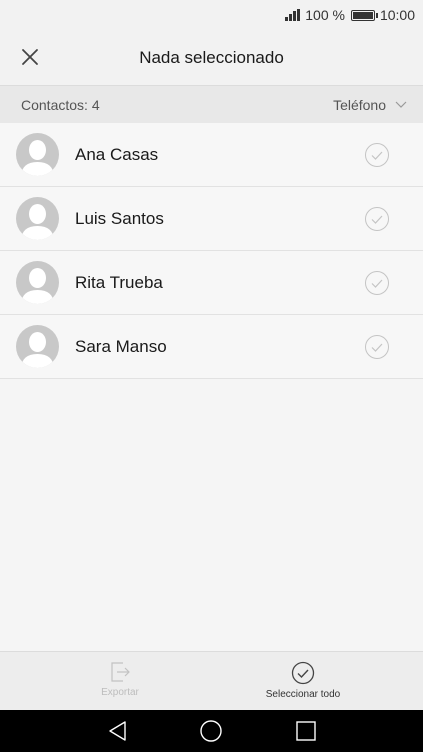 Image resolution: width=423 pixels, height=752 pixels. I want to click on select-all-label: Seleccionar todo, so click(303, 694).